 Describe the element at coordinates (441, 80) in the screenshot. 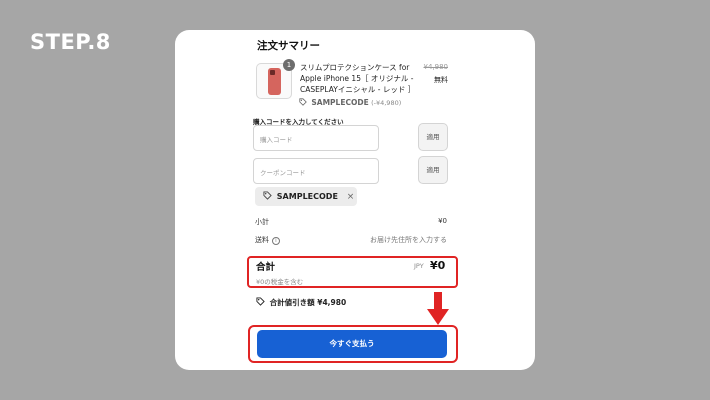

I see `item-price: 無料` at that location.